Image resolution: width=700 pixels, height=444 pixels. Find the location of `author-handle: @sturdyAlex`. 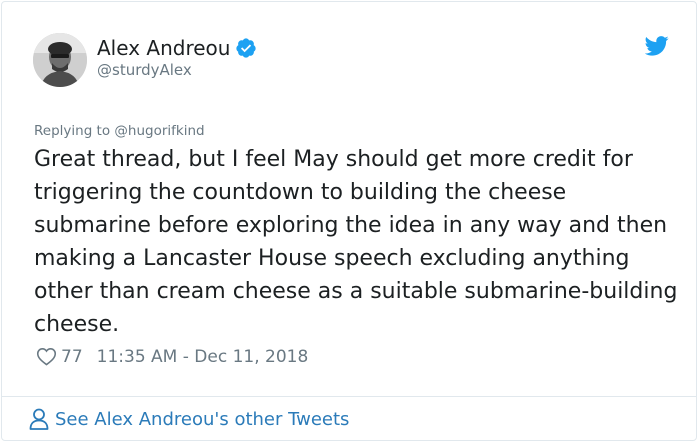

author-handle: @sturdyAlex is located at coordinates (144, 70).